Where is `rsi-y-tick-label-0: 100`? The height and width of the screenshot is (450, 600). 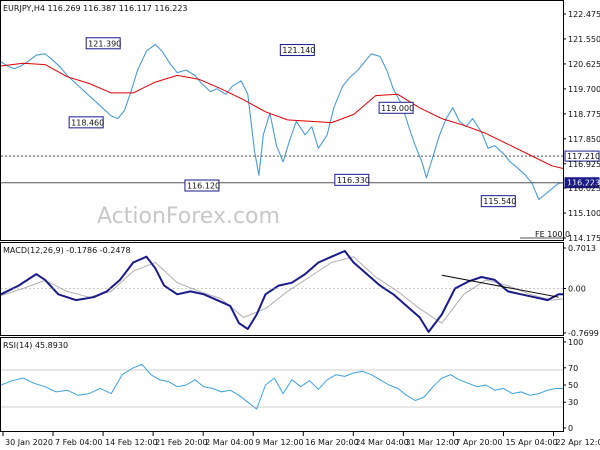
rsi-y-tick-label-0: 100 is located at coordinates (575, 342).